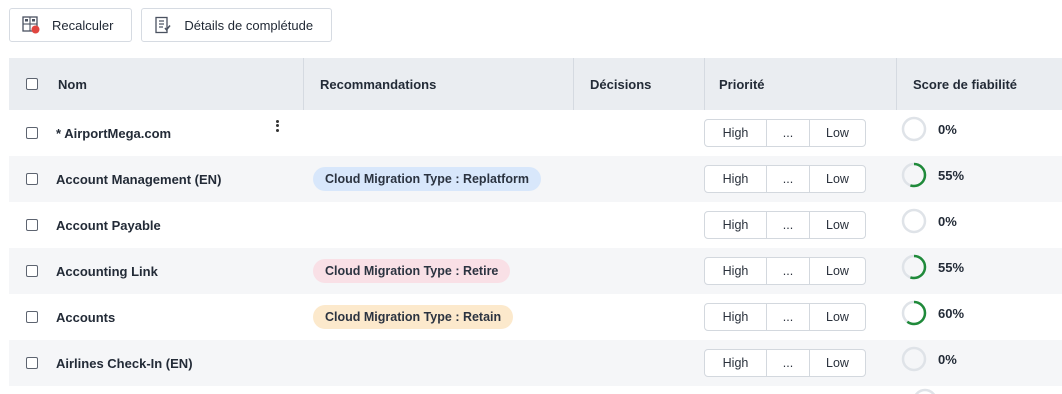 Image resolution: width=1062 pixels, height=394 pixels. Describe the element at coordinates (138, 179) in the screenshot. I see `row-name: Account Management (EN)` at that location.